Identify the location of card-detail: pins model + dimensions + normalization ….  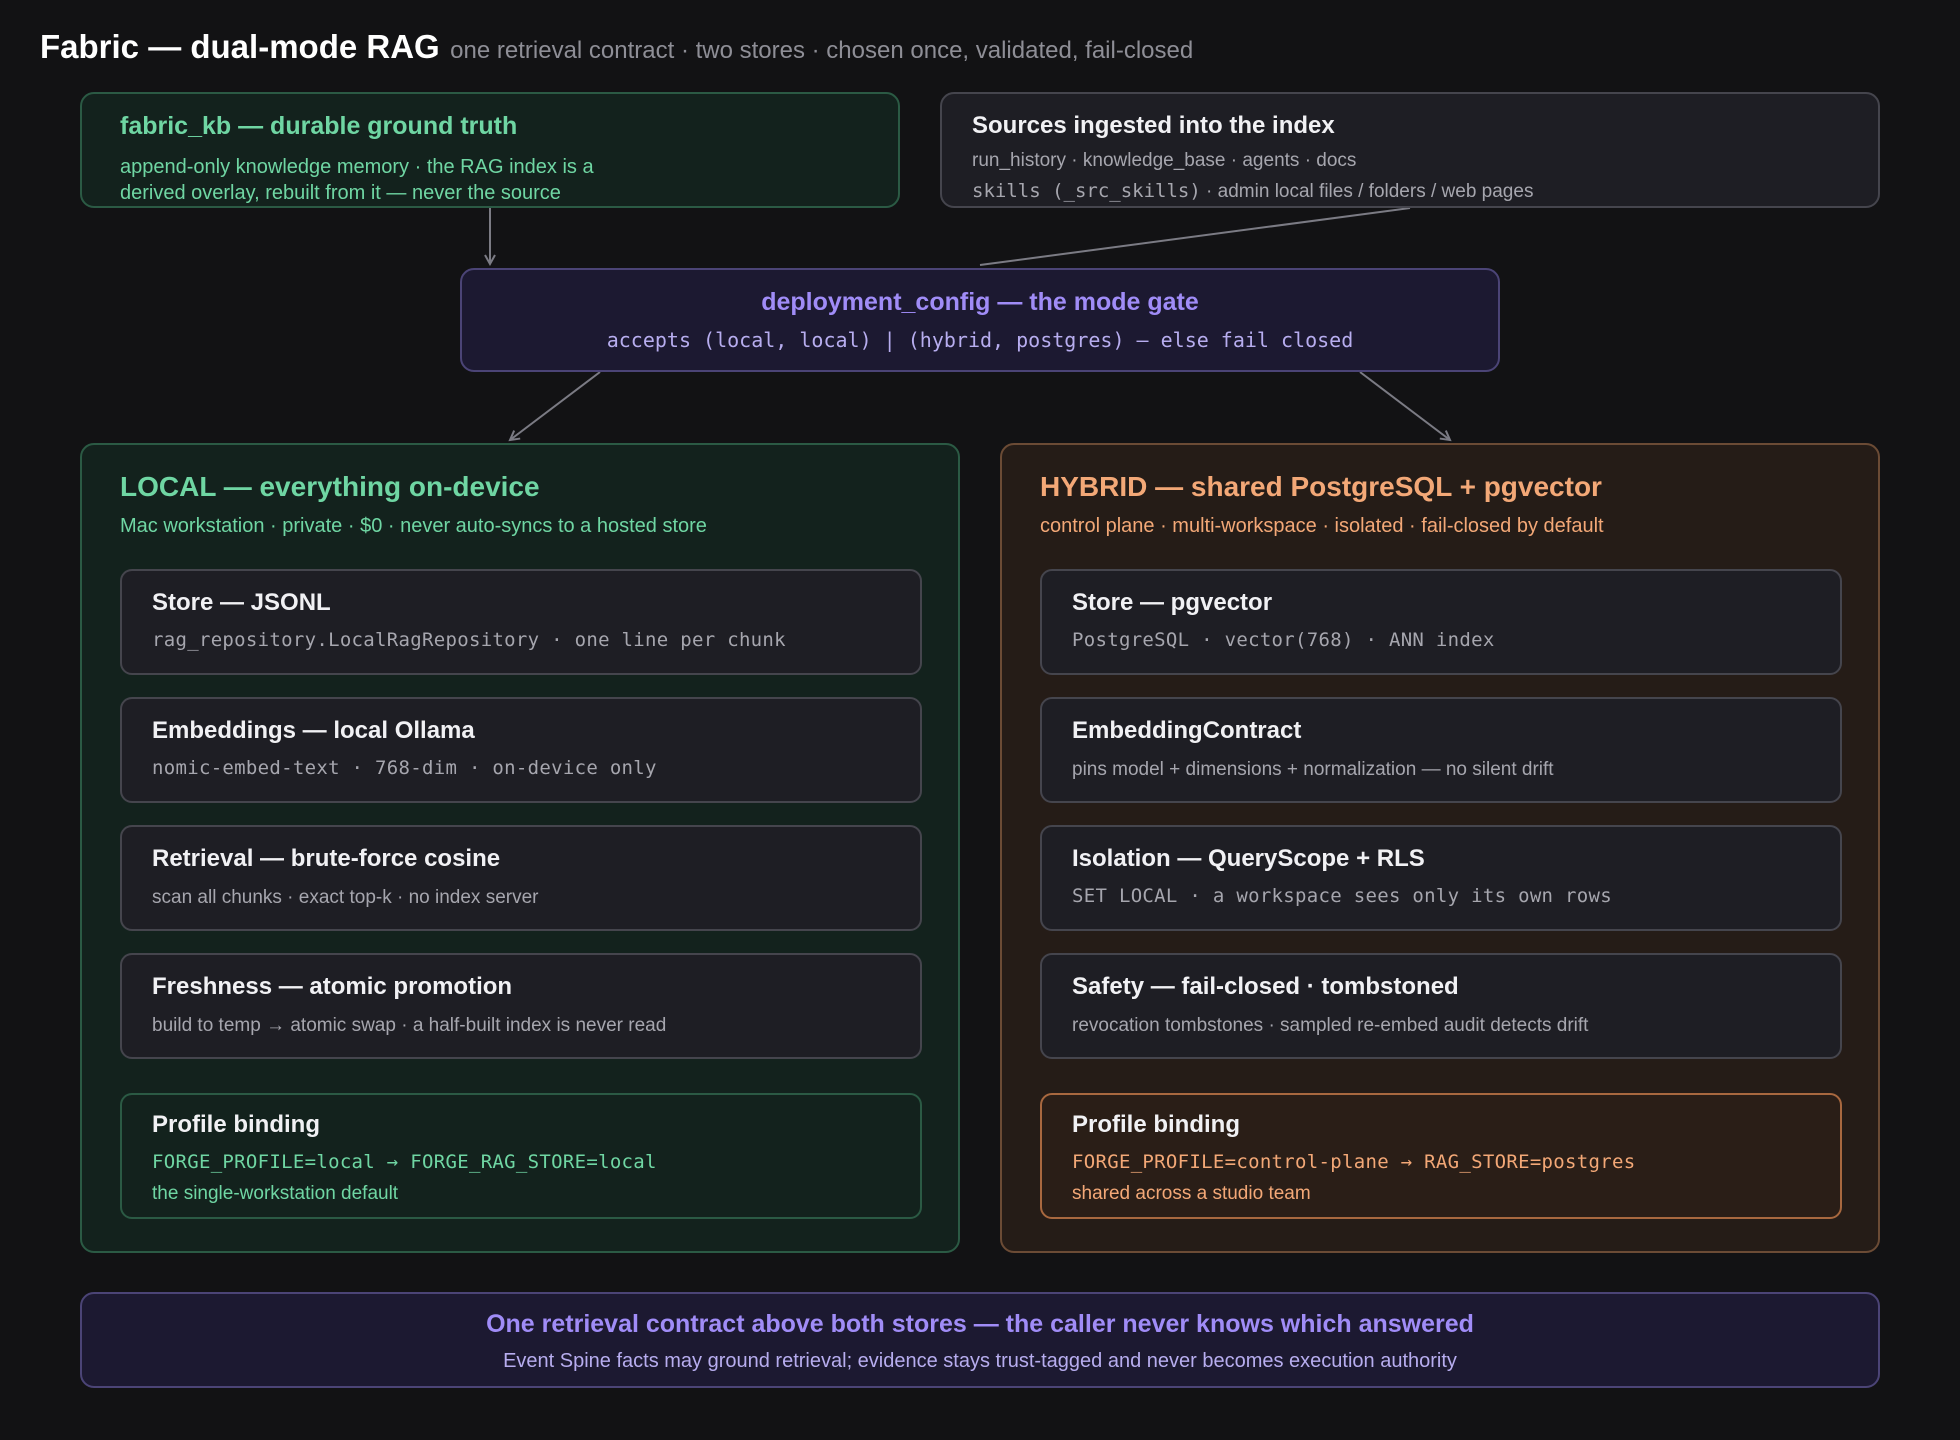
(1313, 769).